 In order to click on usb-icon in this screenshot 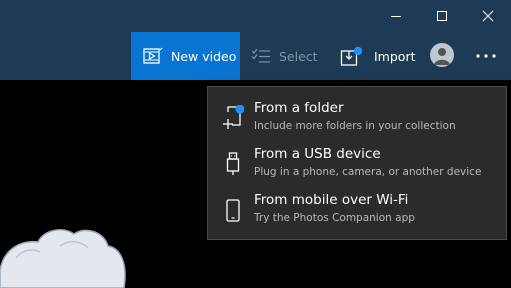, I will do `click(233, 163)`.